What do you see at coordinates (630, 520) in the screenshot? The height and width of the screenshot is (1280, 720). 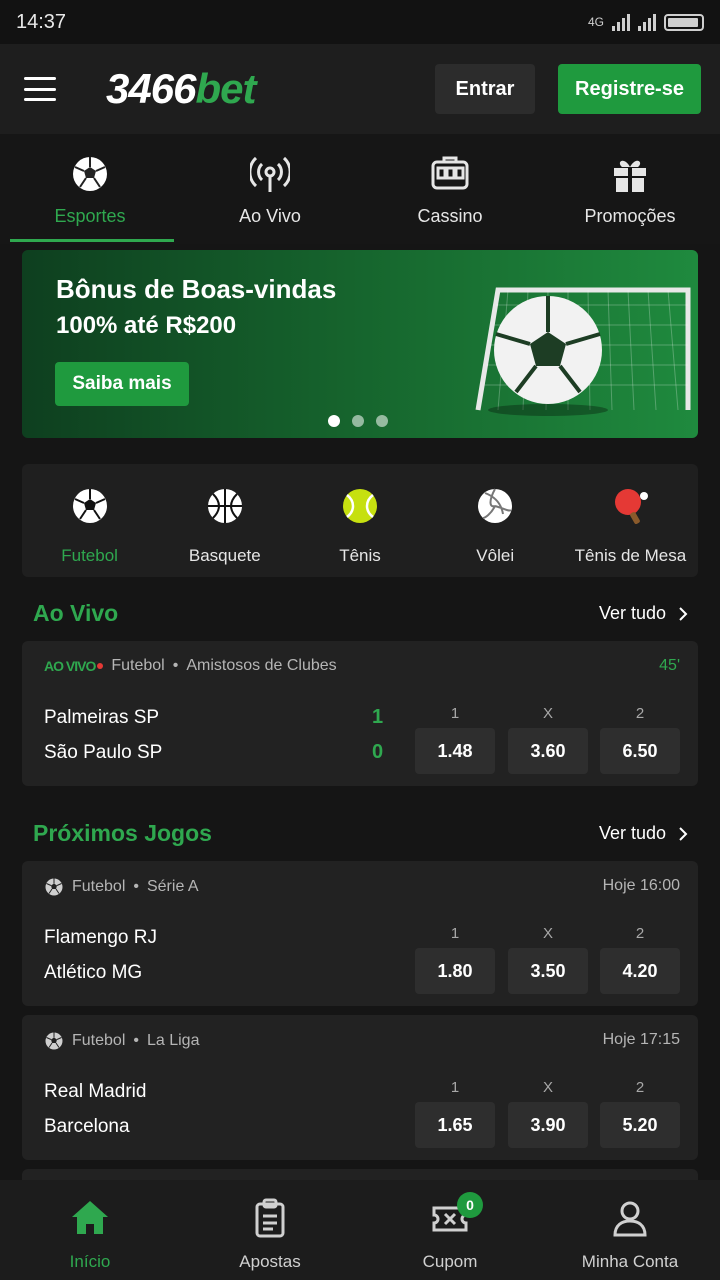 I see `sport-tenis-de-mesa: Tênis de Mesa` at bounding box center [630, 520].